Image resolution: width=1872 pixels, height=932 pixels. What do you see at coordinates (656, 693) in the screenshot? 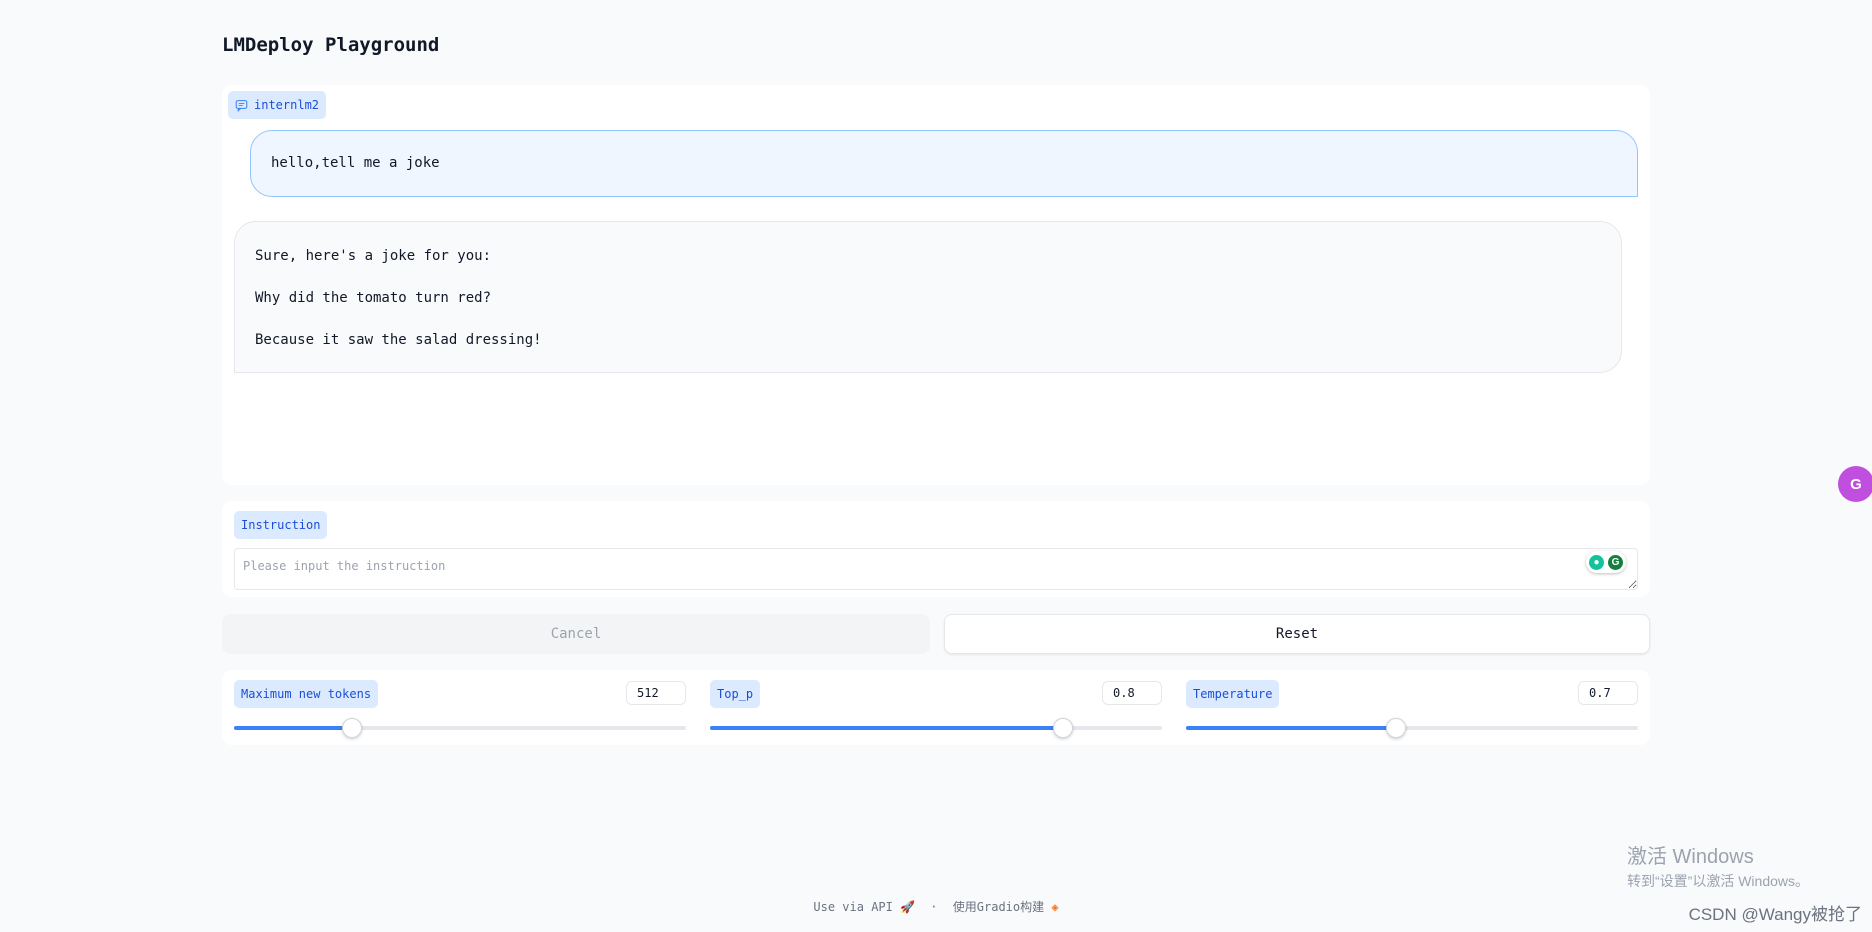
I see `max-new-tokens-input` at bounding box center [656, 693].